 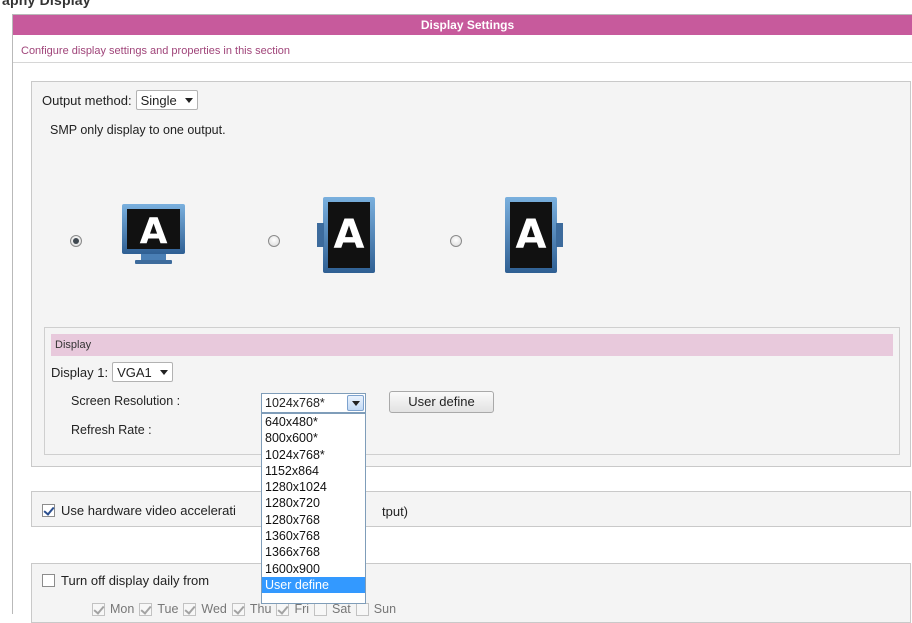 I want to click on day-label: Wed, so click(x=214, y=609).